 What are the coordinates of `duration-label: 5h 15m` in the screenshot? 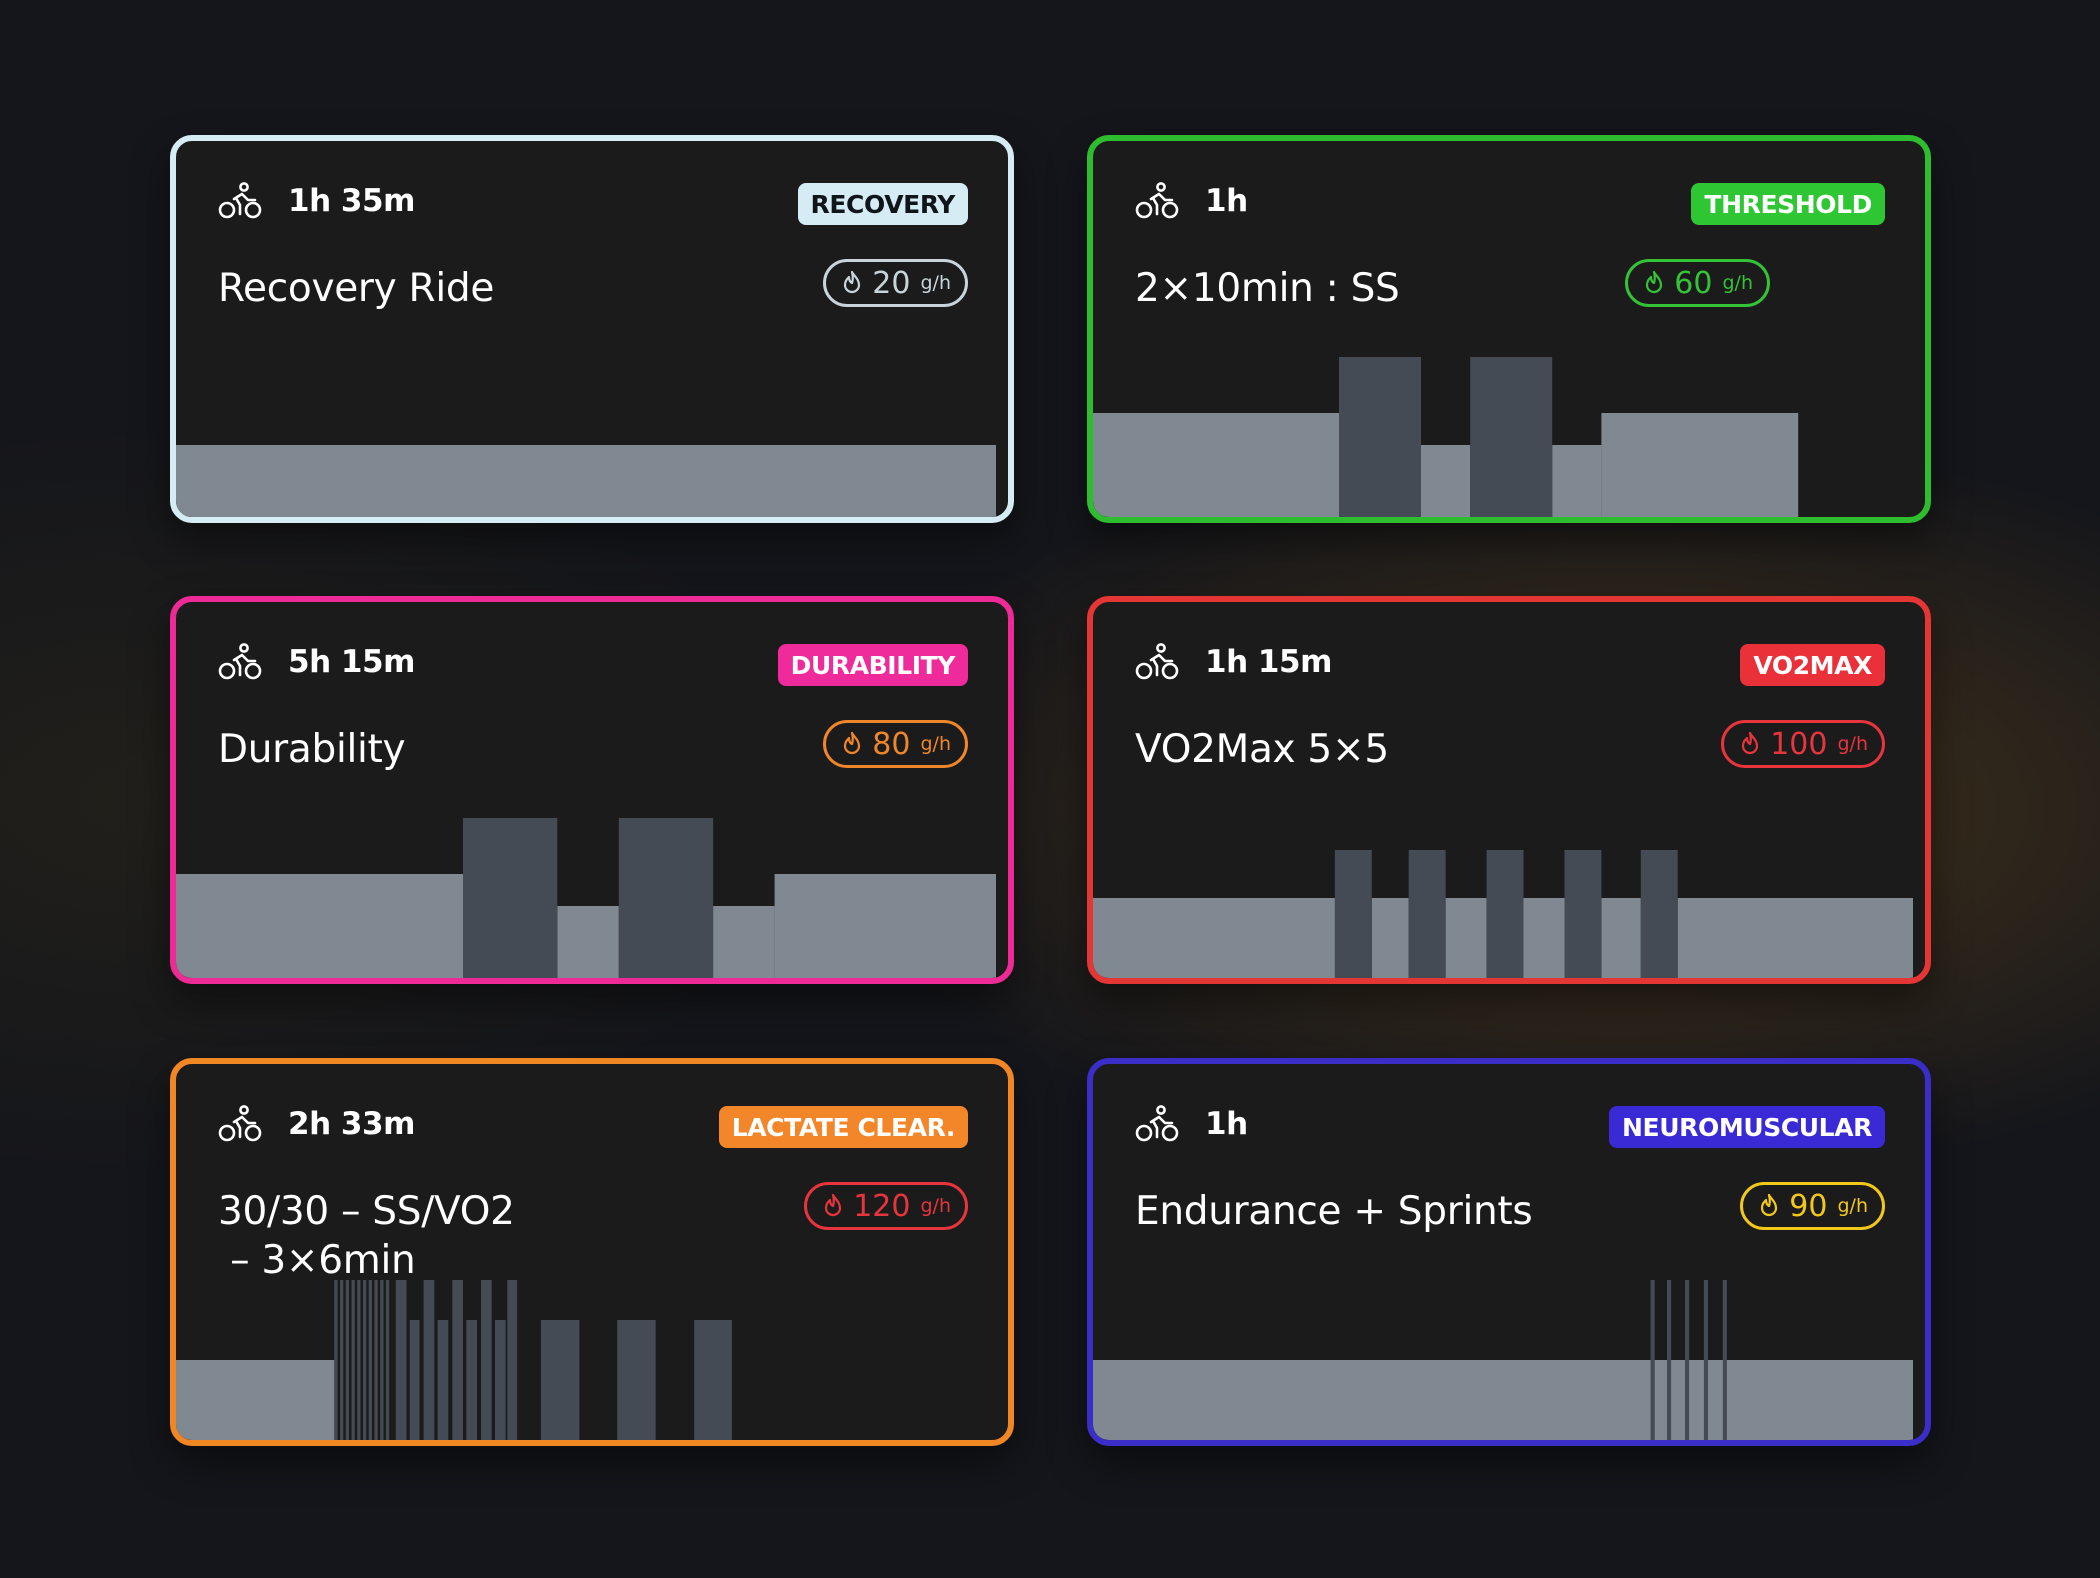 It's located at (351, 662).